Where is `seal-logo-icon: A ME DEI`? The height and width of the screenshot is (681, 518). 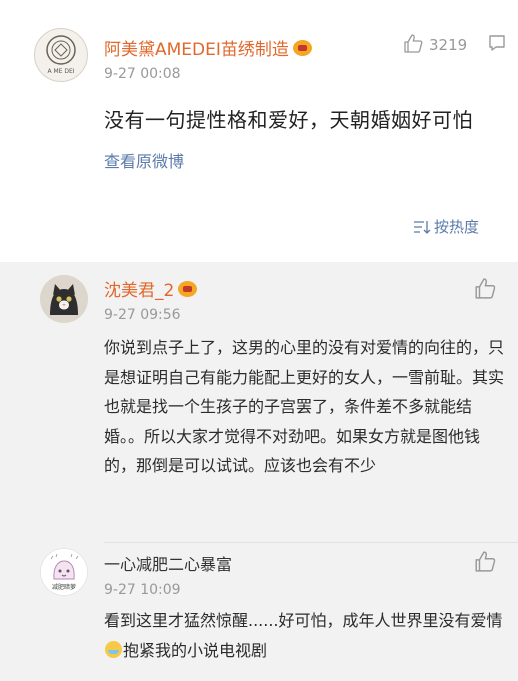
seal-logo-icon: A ME DEI is located at coordinates (61, 55).